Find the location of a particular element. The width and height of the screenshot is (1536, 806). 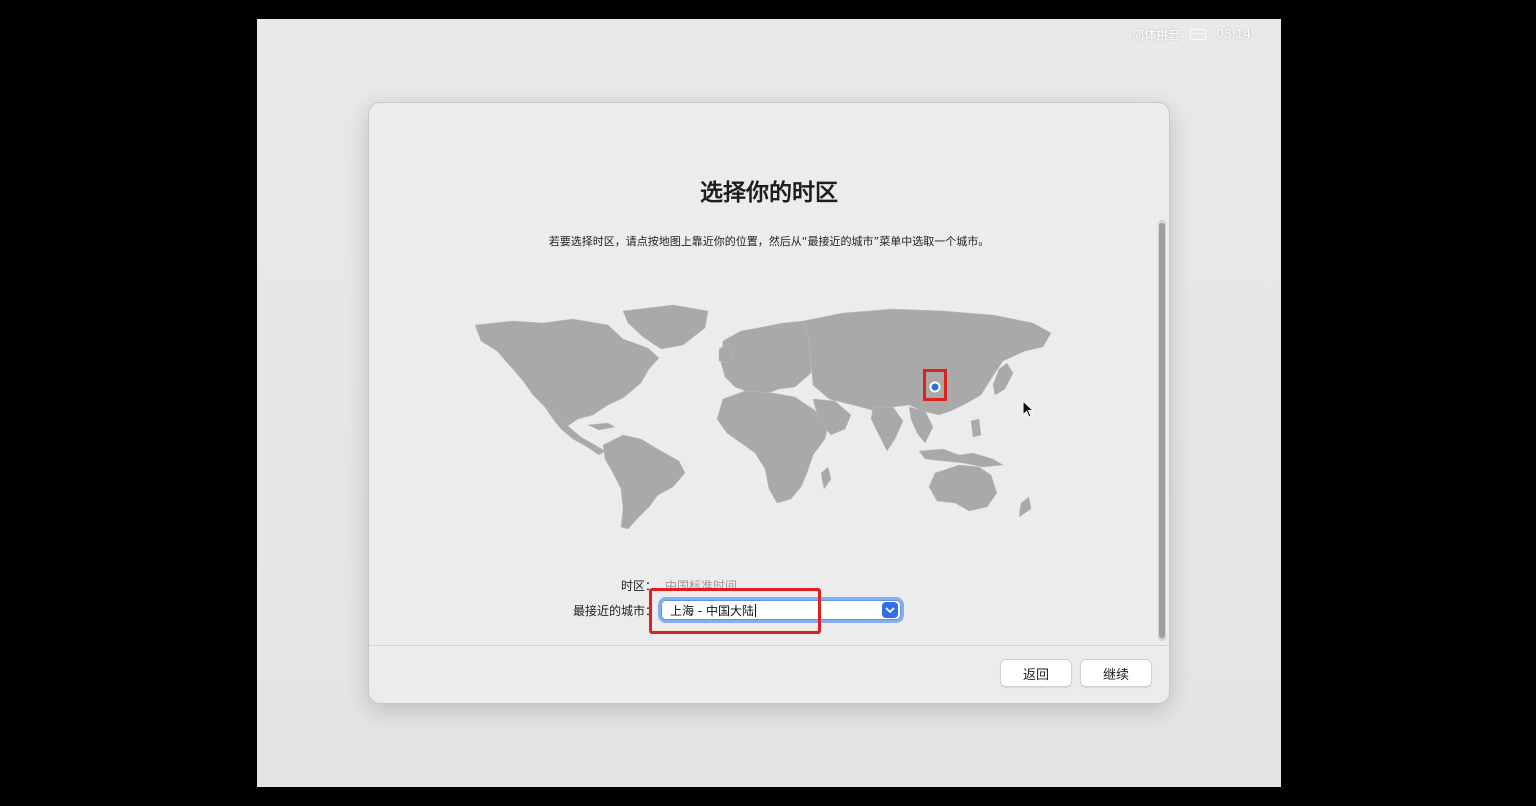

vertical-scrollbar is located at coordinates (1162, 430).